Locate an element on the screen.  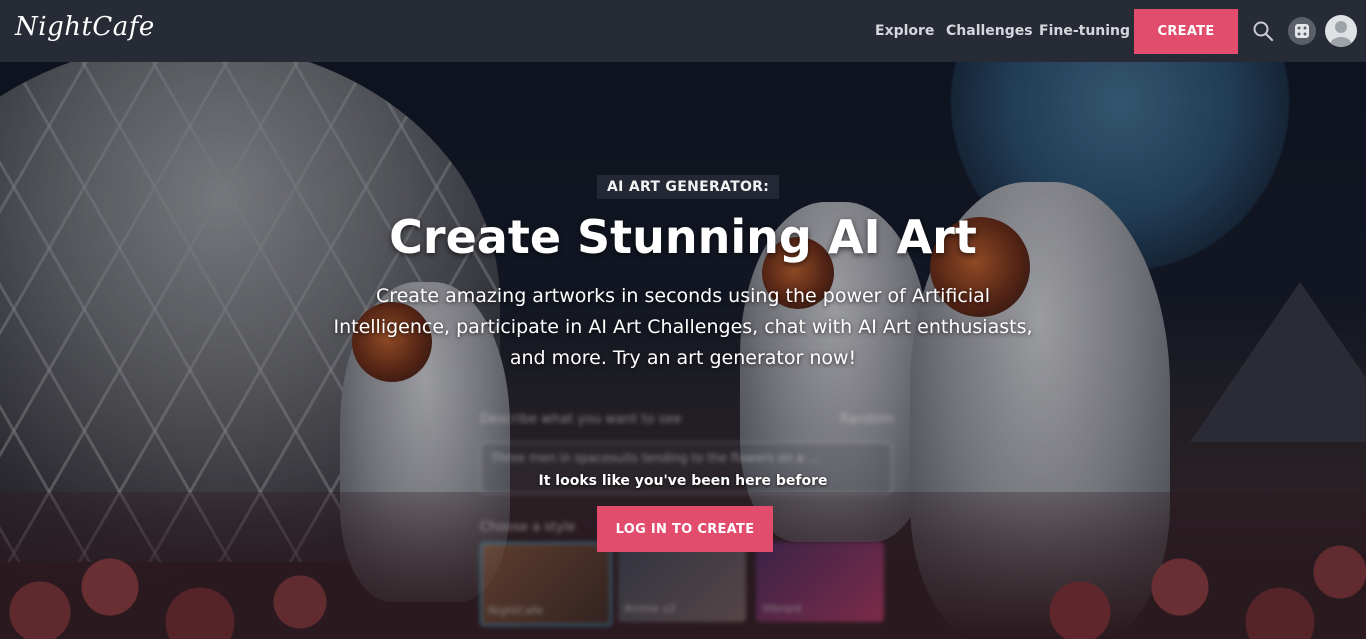
style-thumb-anime: Anime v2 is located at coordinates (682, 582).